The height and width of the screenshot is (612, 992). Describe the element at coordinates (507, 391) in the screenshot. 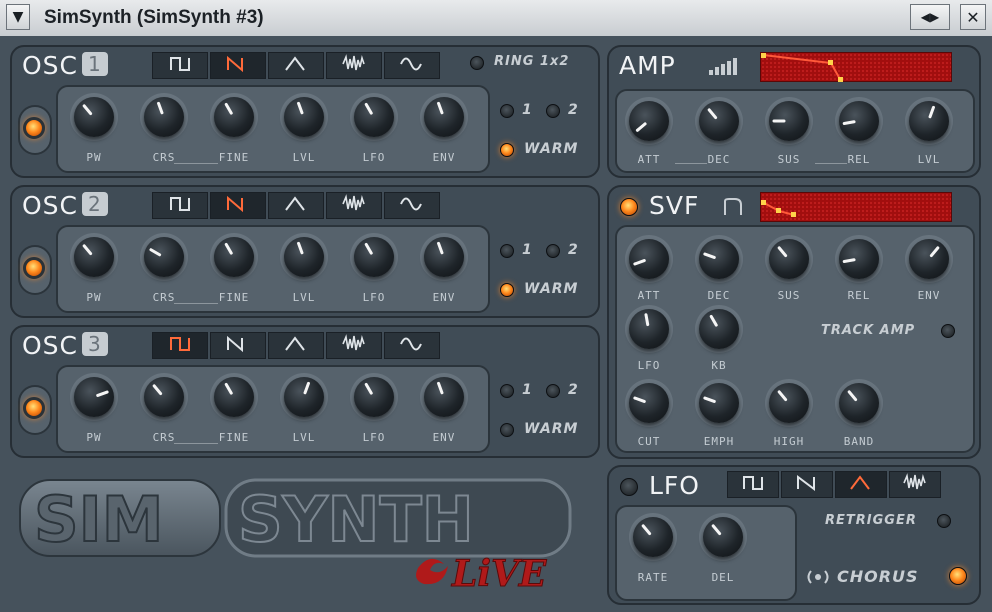

I see `osc-3-option-1-led` at that location.